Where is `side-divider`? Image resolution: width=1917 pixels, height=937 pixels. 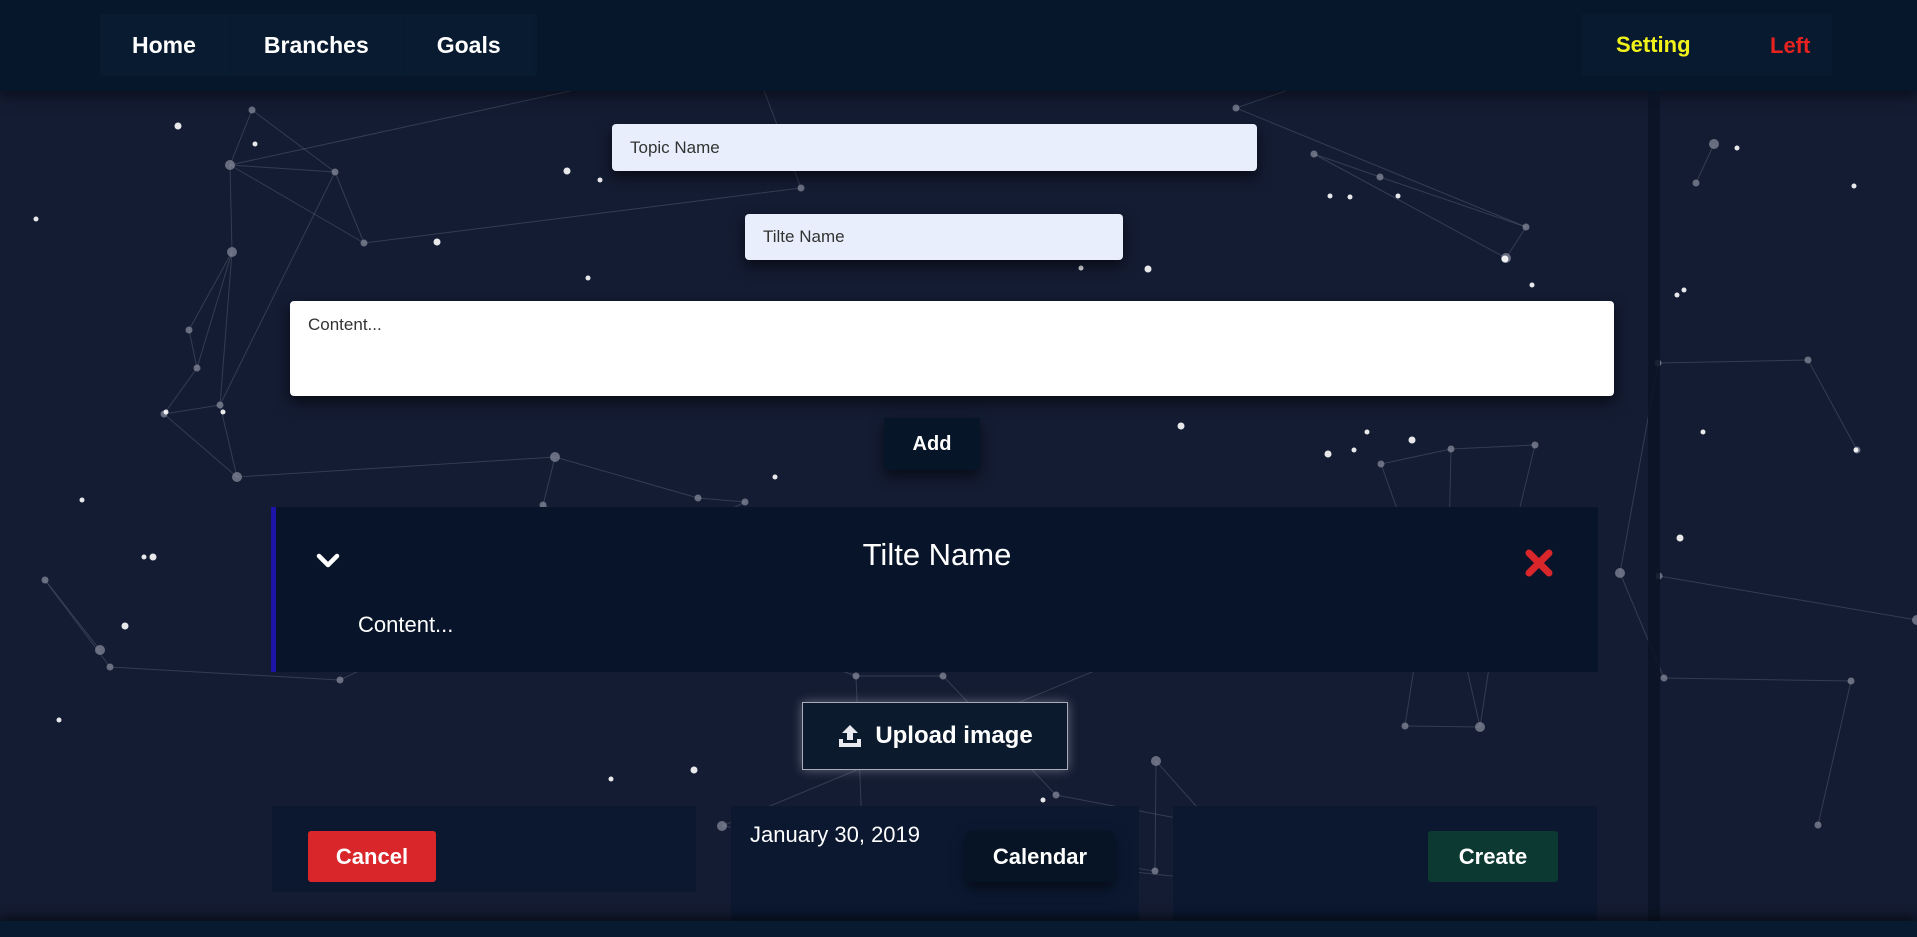
side-divider is located at coordinates (1654, 506).